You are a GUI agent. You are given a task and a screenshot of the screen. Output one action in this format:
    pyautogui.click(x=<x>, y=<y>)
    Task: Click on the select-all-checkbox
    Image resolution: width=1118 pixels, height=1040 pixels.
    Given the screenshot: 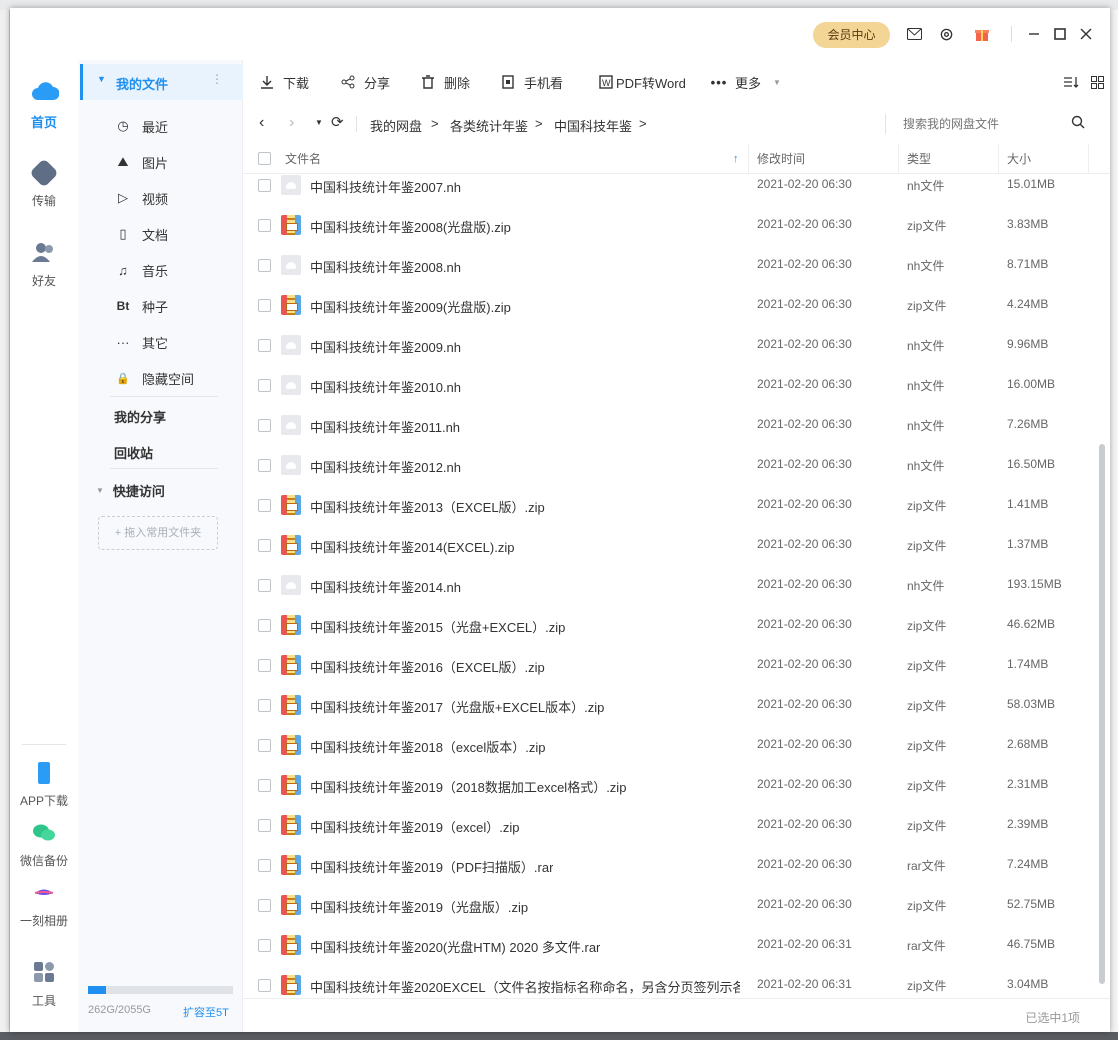 What is the action you would take?
    pyautogui.click(x=264, y=158)
    